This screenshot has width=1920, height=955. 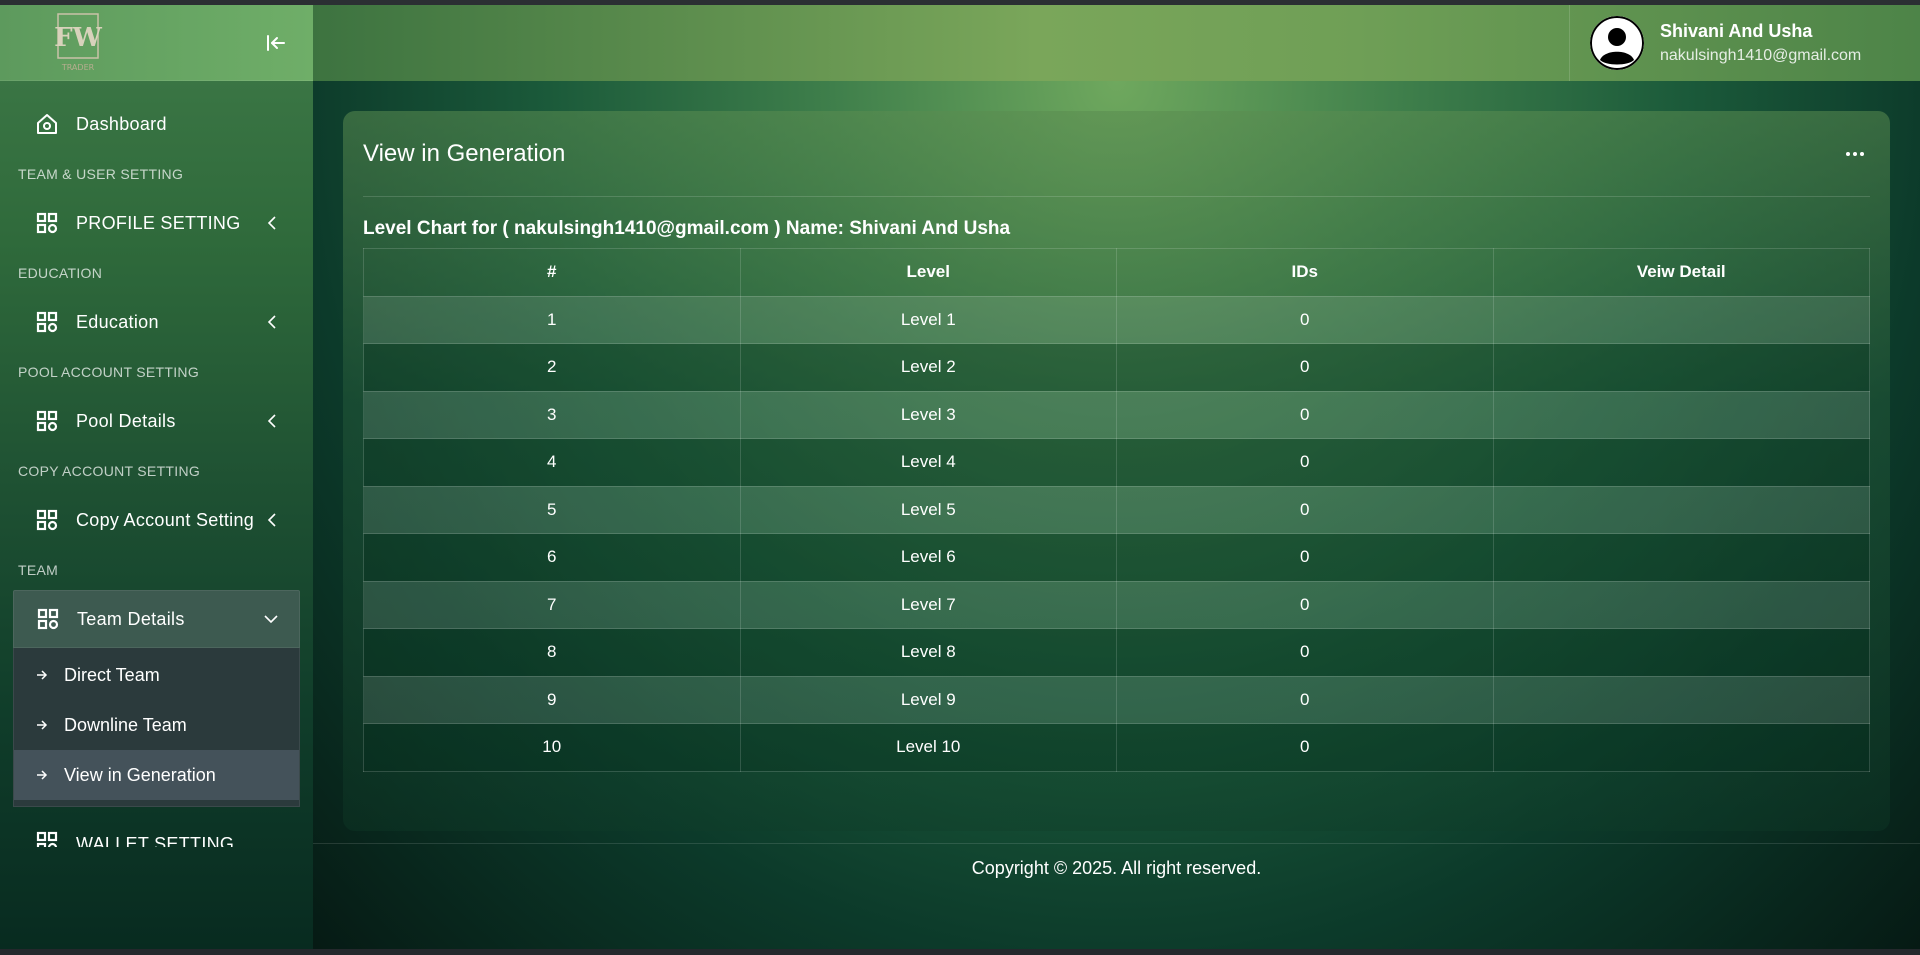 I want to click on table-cell: 9, so click(x=552, y=699).